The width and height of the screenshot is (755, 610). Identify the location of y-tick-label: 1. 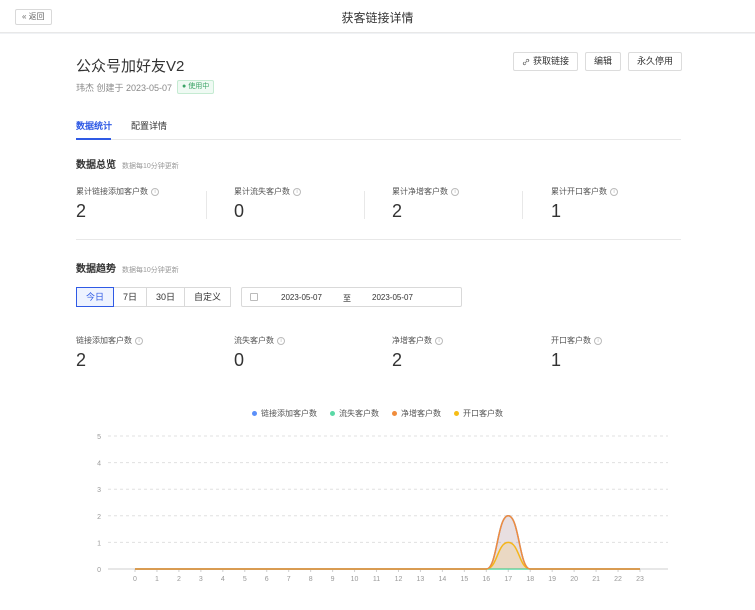
(99, 543).